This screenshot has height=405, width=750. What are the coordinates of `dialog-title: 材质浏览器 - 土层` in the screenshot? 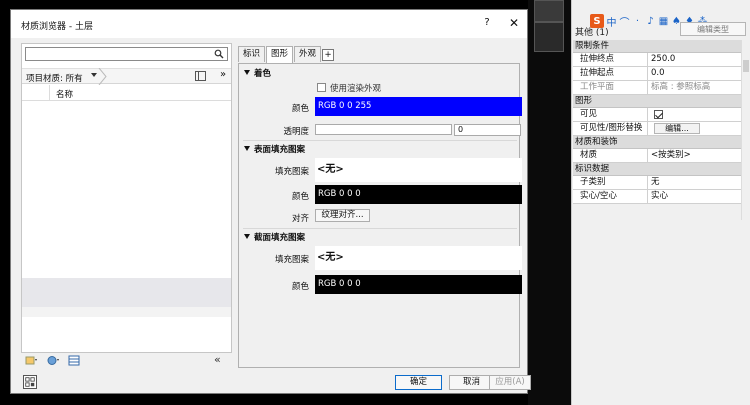 It's located at (57, 27).